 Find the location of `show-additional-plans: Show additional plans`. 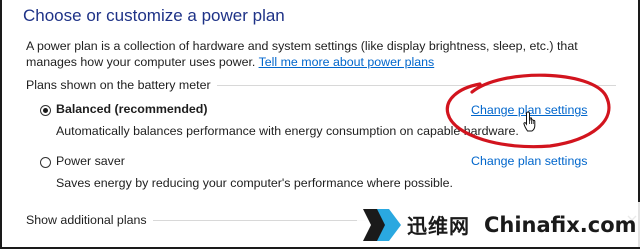

show-additional-plans: Show additional plans is located at coordinates (196, 220).